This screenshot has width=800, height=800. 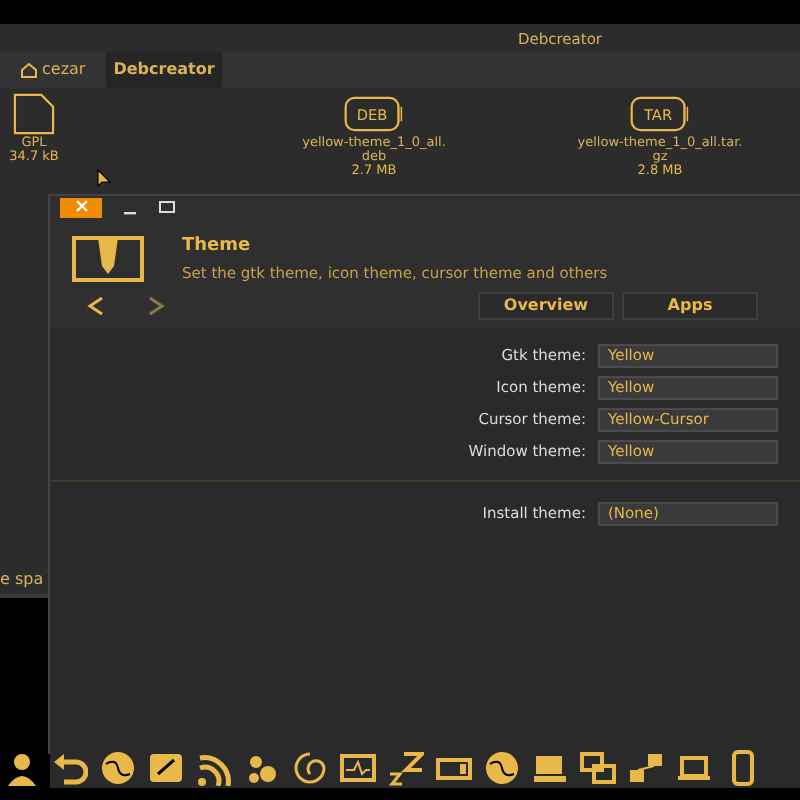 What do you see at coordinates (53, 70) in the screenshot?
I see `path-button: cezar` at bounding box center [53, 70].